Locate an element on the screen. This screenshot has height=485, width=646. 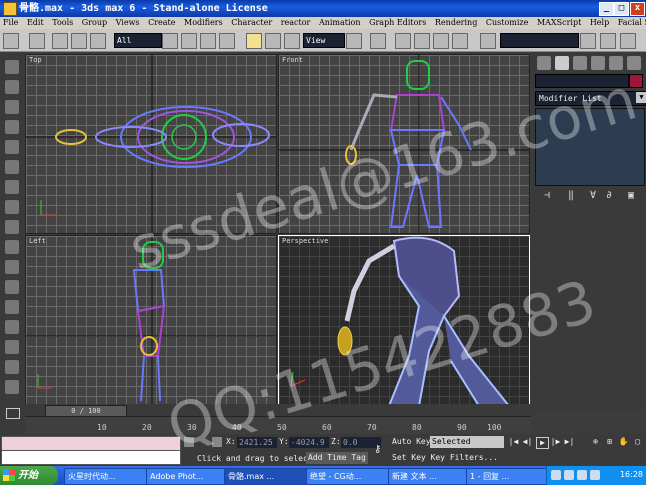
next-frame-icon: |▶ is located at coordinates (555, 442).